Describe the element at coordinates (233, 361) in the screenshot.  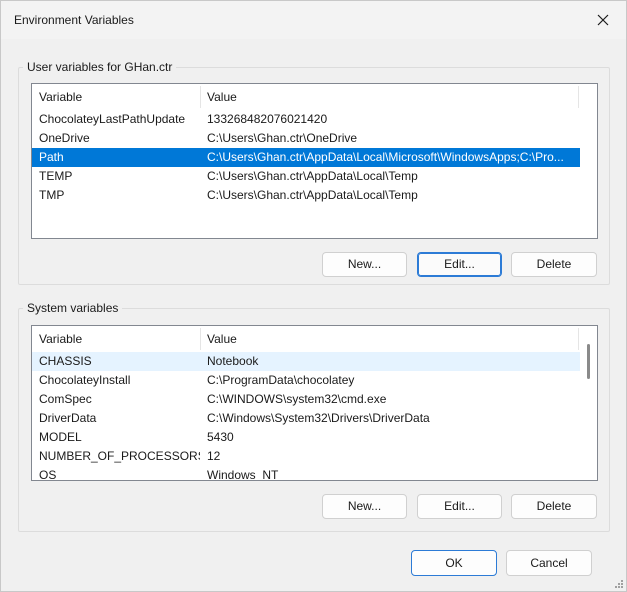
I see `variable-value: Notebook` at that location.